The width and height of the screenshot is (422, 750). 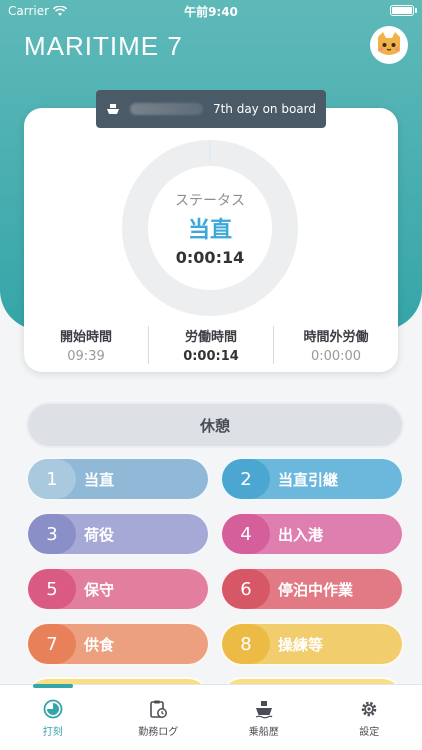 I want to click on status-ring: ステータス 当直 0:00:14, so click(x=210, y=228).